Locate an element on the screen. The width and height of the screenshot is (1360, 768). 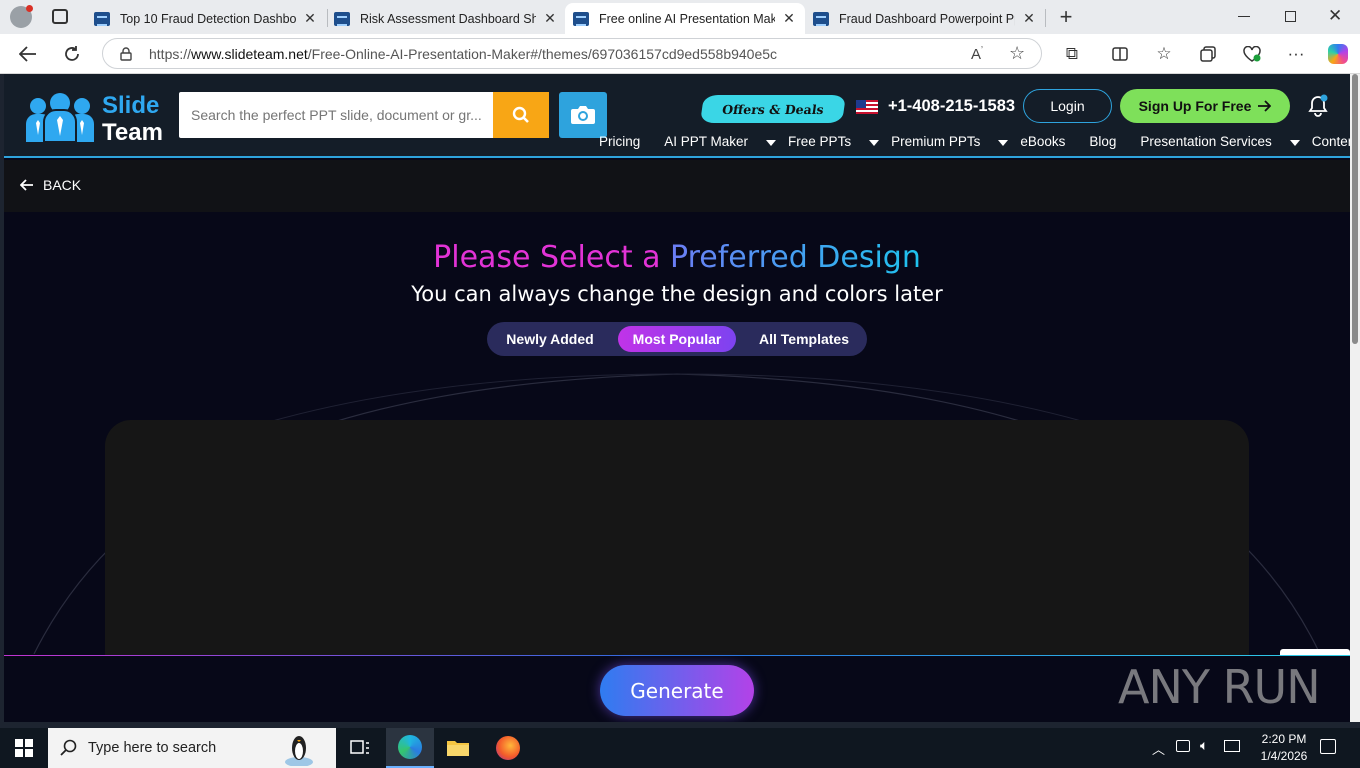
notifications-icon is located at coordinates (1328, 746).